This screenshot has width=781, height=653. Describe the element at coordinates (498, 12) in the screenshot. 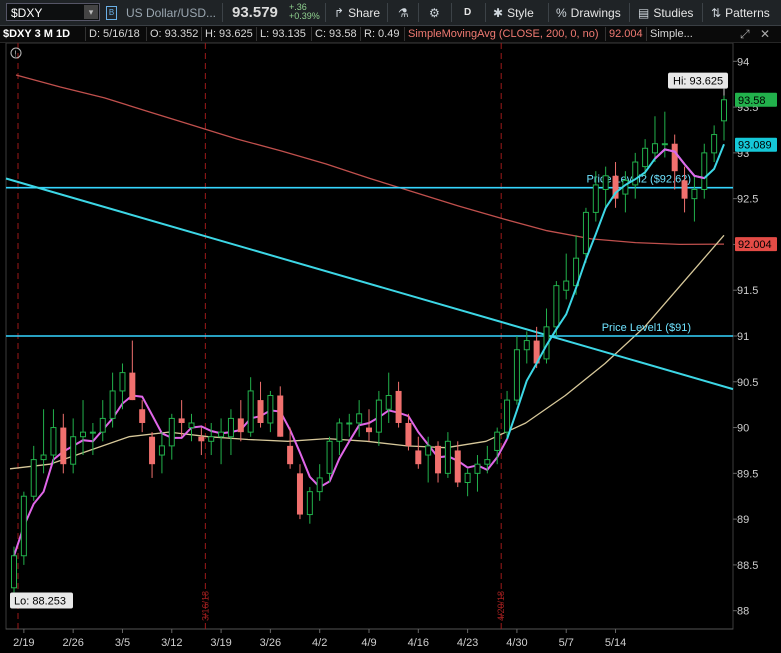

I see `style-icon: ✱` at that location.